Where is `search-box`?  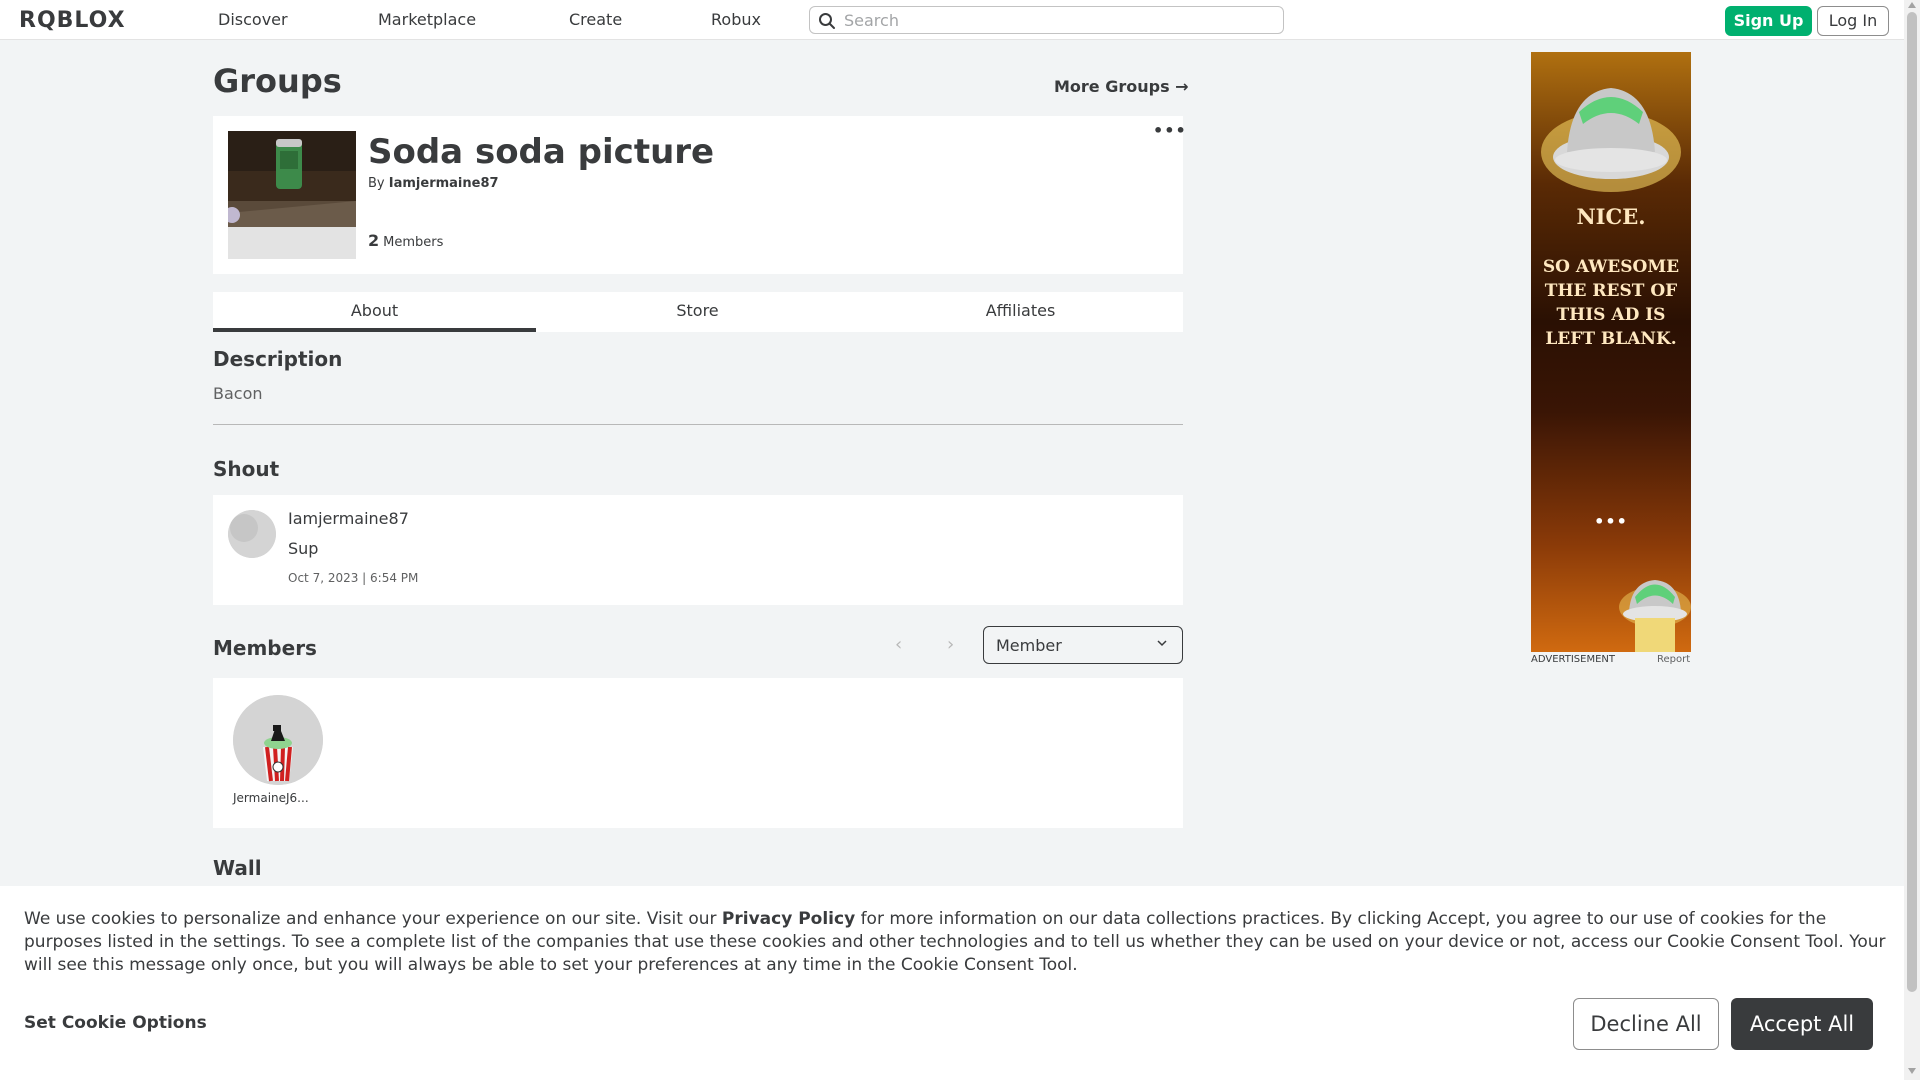 search-box is located at coordinates (1046, 20).